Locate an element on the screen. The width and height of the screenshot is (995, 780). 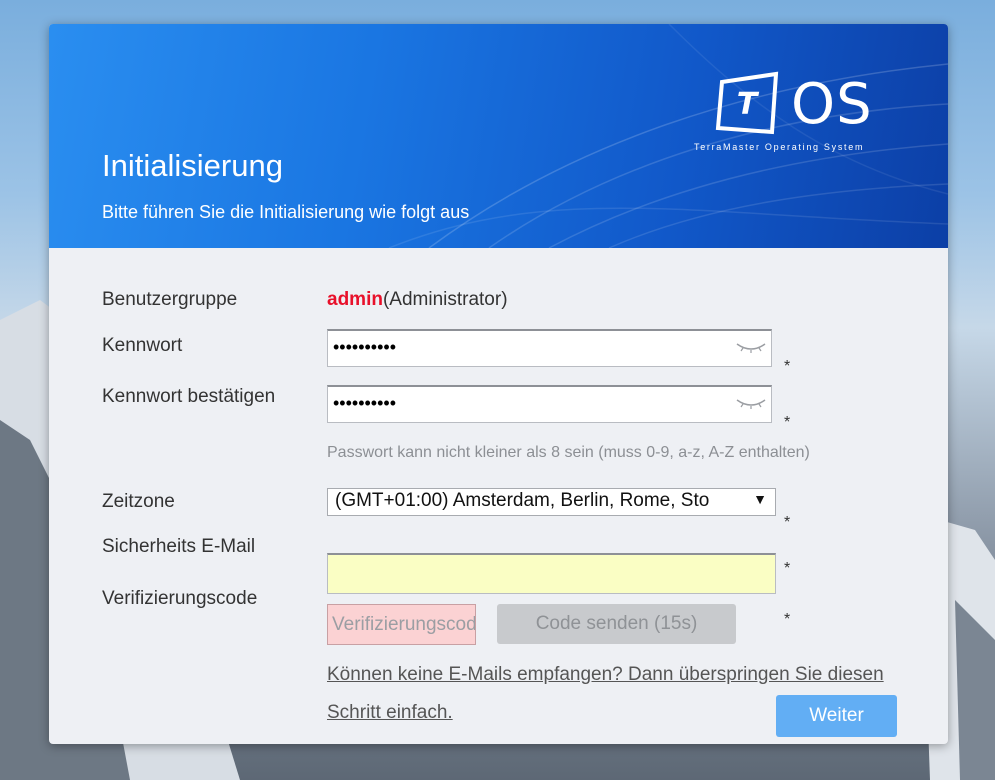
password-value: •••••••••• is located at coordinates (365, 347).